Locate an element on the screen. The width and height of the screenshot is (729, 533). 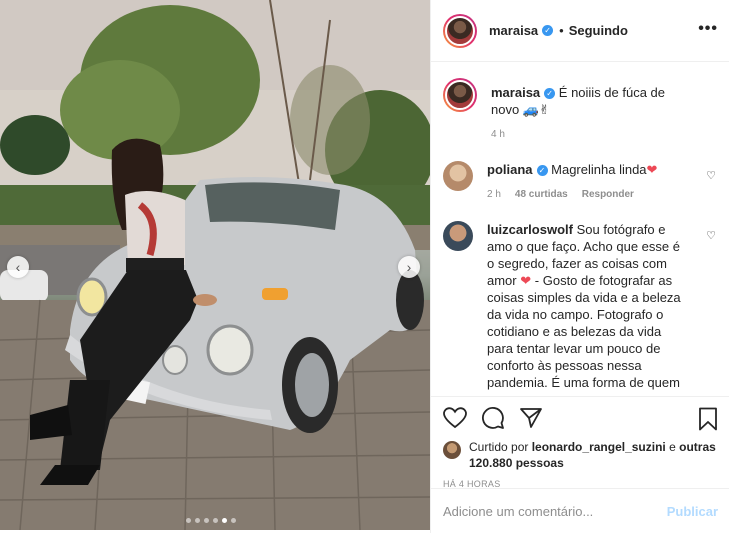
liker-avatar is located at coordinates (452, 450).